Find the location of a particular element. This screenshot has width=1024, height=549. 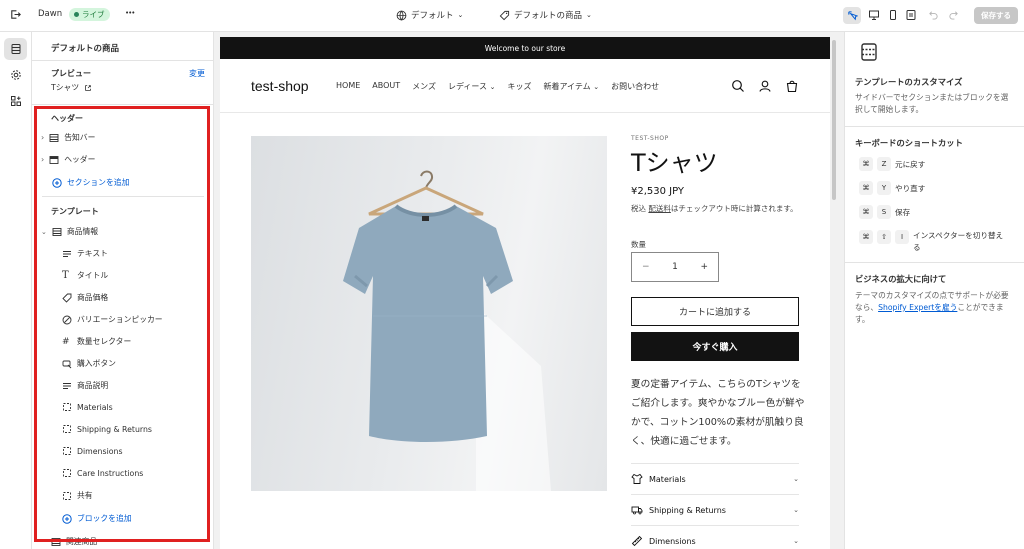

block-item-title: T タイトル is located at coordinates (85, 275).